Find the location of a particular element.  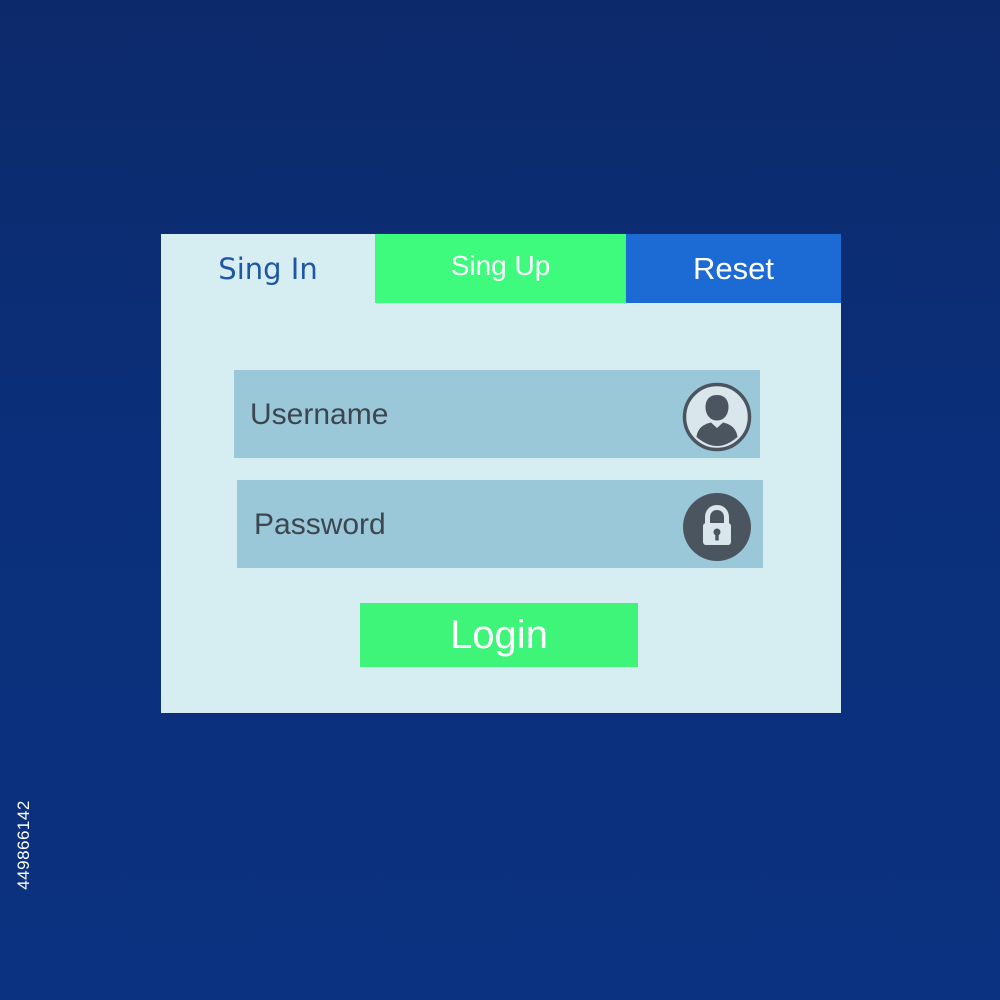

tab-sign-in-label: Sing In is located at coordinates (268, 268).